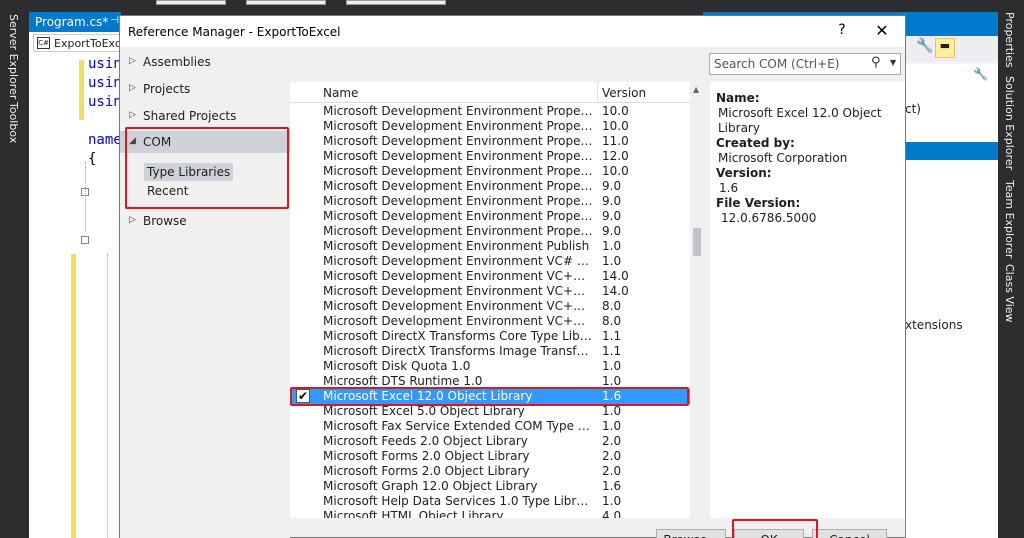  I want to click on doc-tab-program: Program.cs* ⊣, so click(75, 22).